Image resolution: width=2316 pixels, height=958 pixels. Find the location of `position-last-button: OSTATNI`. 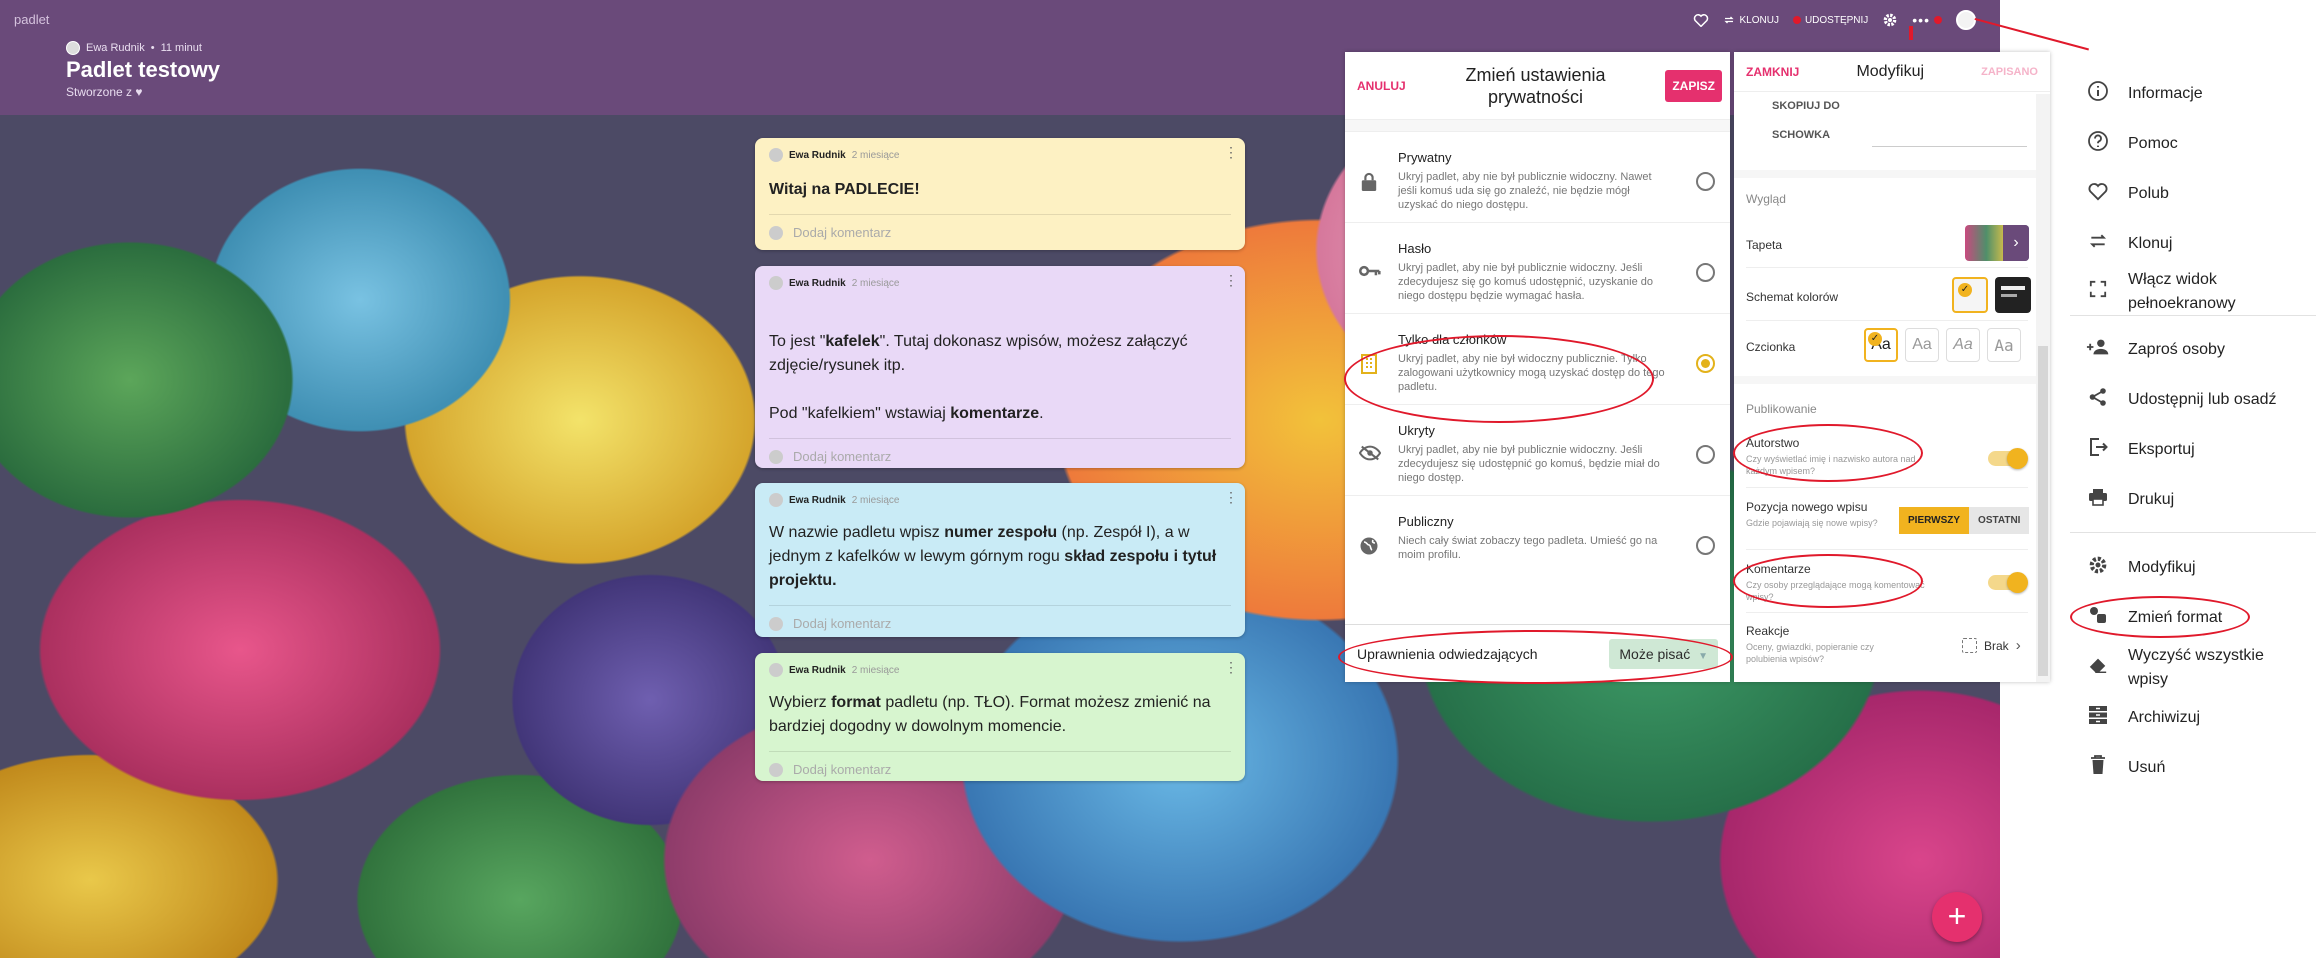

position-last-button: OSTATNI is located at coordinates (1999, 520).